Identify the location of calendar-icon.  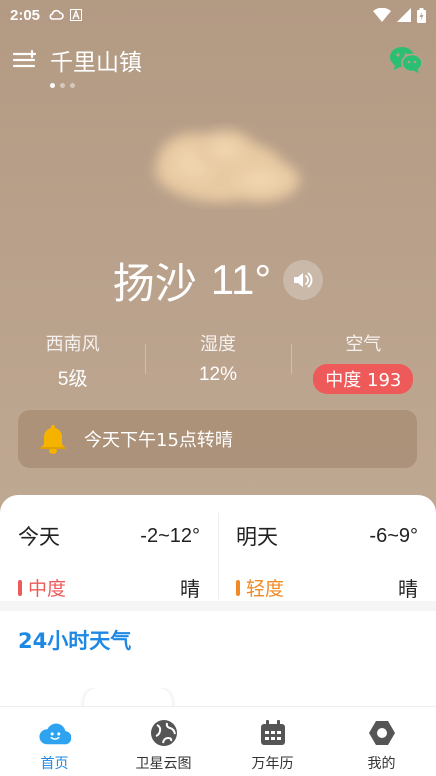
(273, 733).